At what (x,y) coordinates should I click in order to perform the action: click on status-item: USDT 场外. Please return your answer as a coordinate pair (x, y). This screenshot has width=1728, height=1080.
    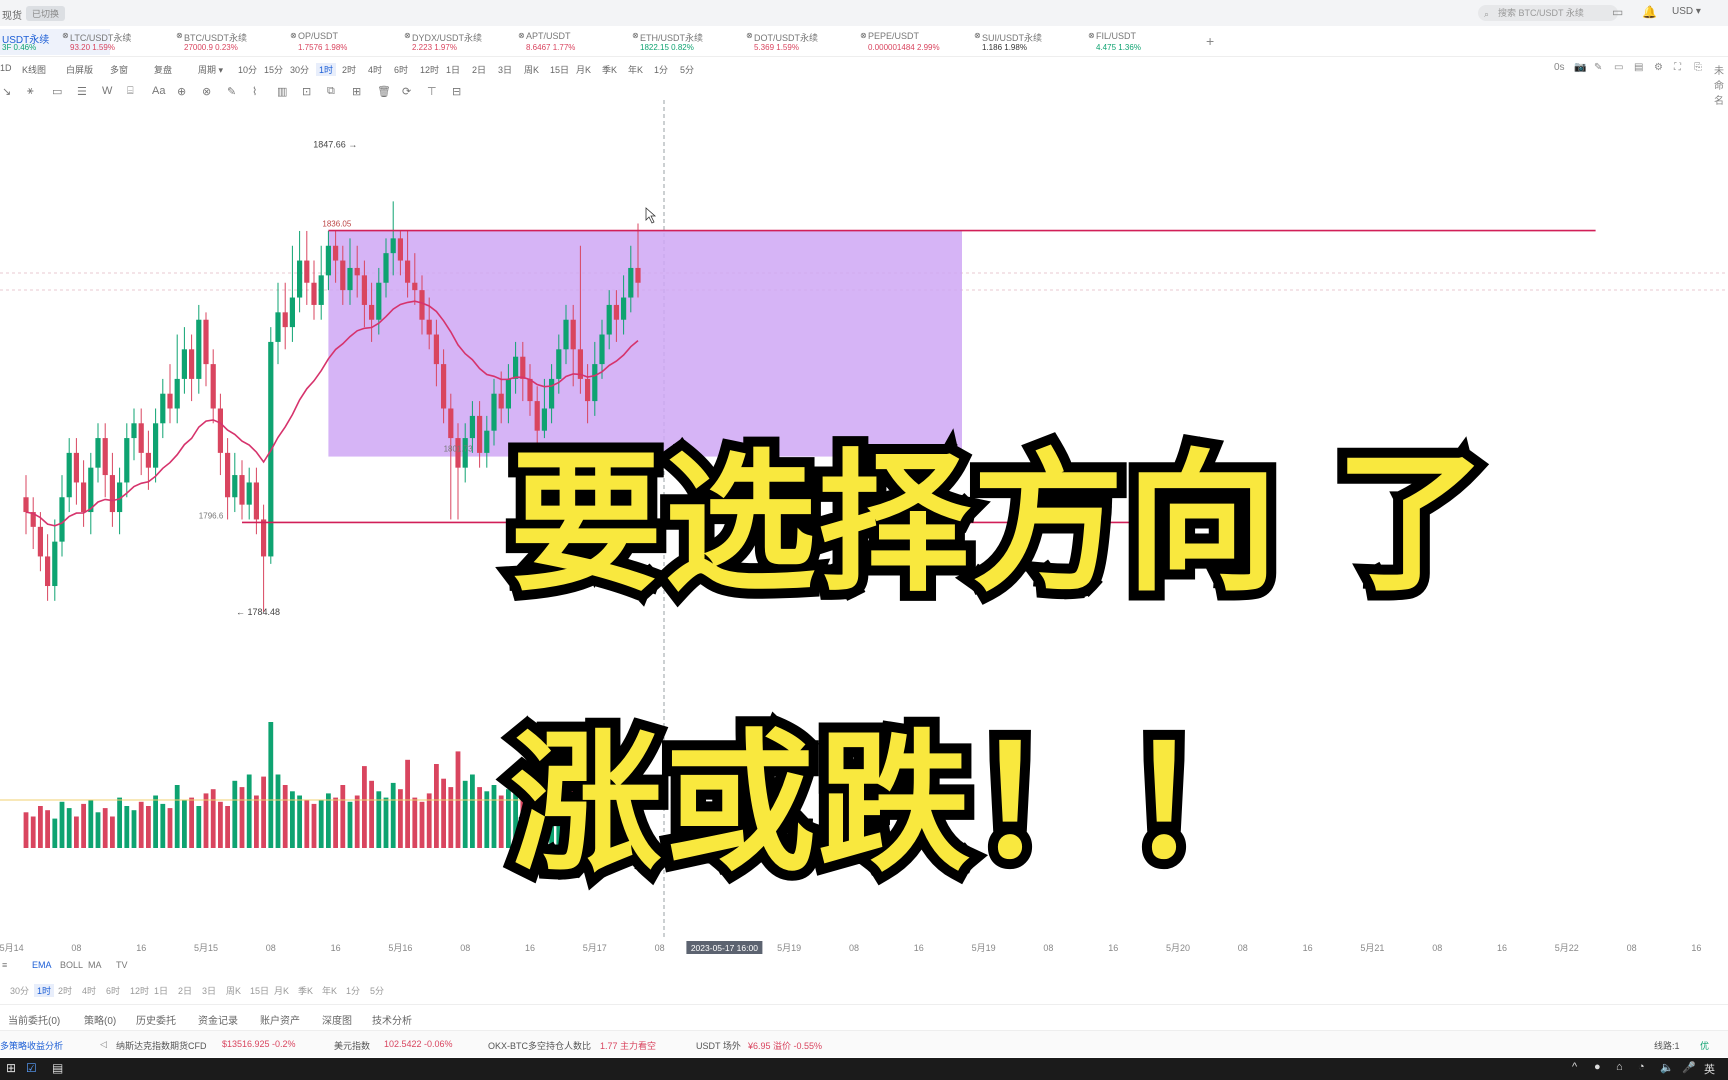
    Looking at the image, I should click on (718, 1045).